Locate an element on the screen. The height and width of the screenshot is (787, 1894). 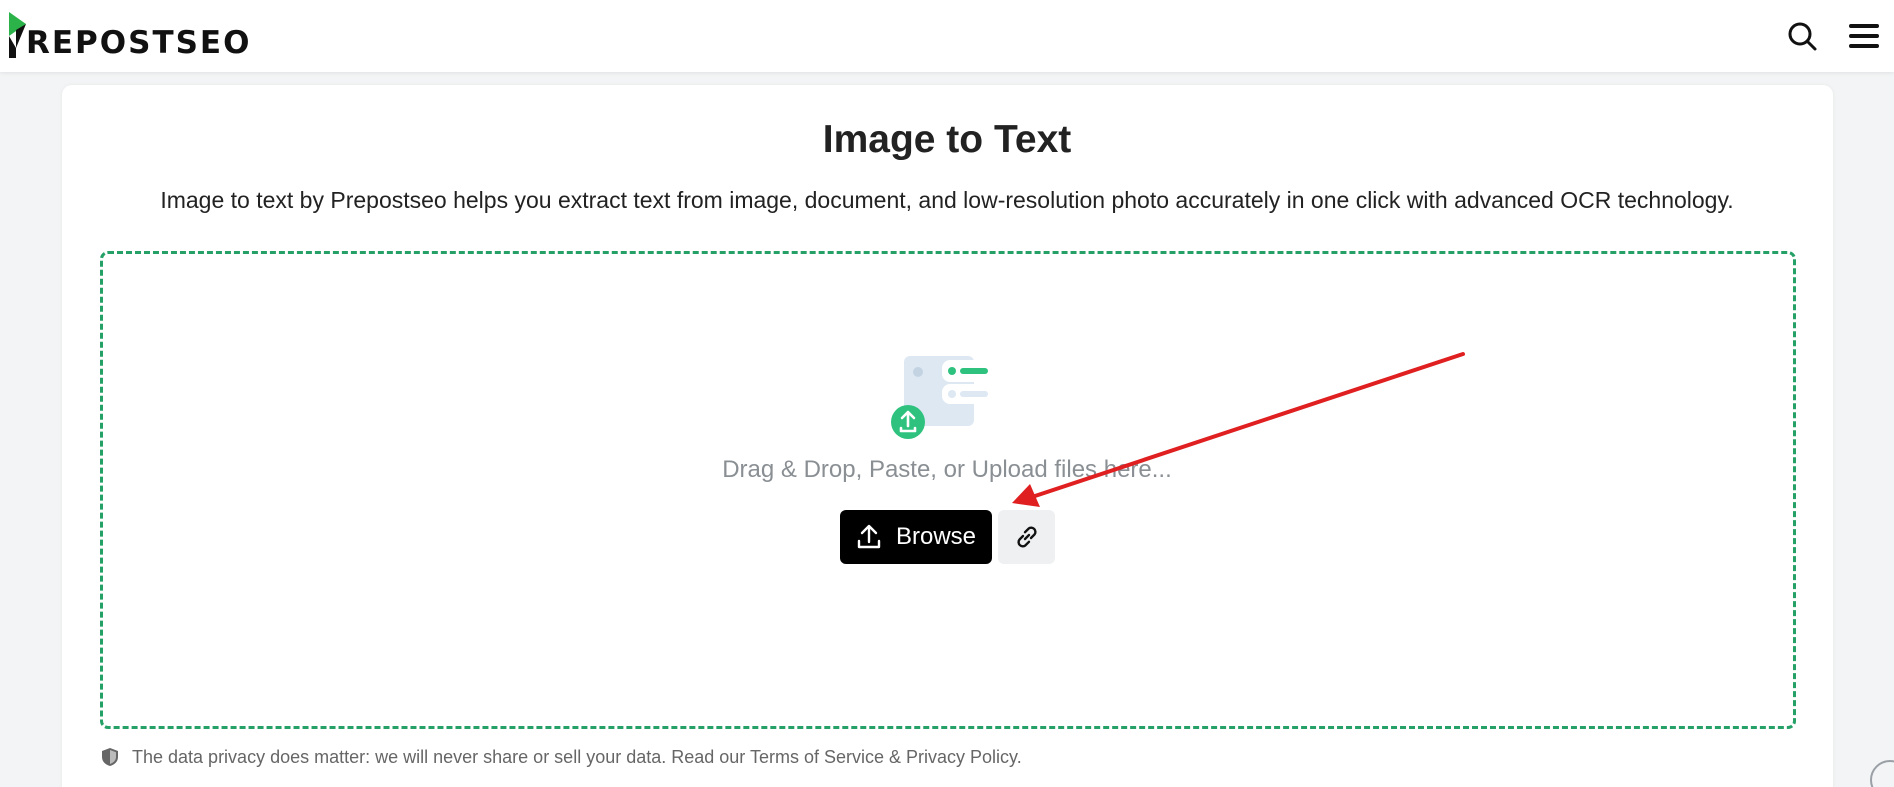
upload-from-url-button is located at coordinates (1026, 537).